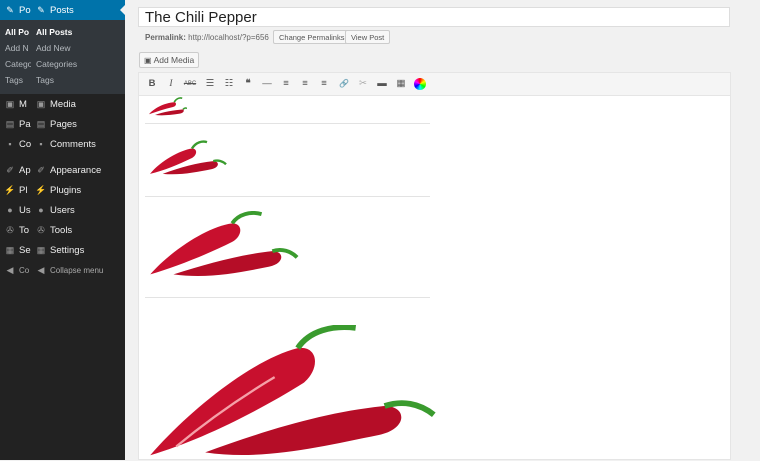 The width and height of the screenshot is (760, 461). What do you see at coordinates (78, 48) in the screenshot?
I see `submenu-add-new: Add New` at bounding box center [78, 48].